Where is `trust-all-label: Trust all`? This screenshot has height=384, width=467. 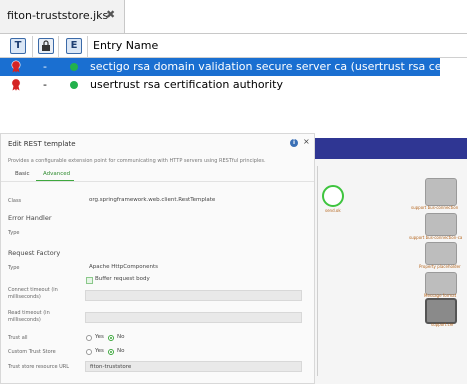
trust-all-label: Trust all is located at coordinates (18, 338).